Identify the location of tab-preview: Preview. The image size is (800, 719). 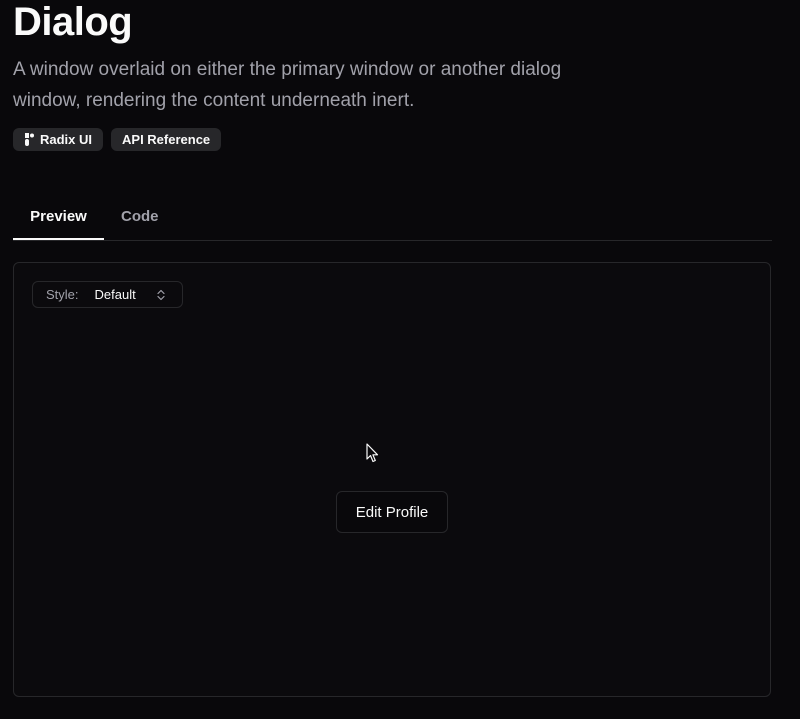
(58, 218).